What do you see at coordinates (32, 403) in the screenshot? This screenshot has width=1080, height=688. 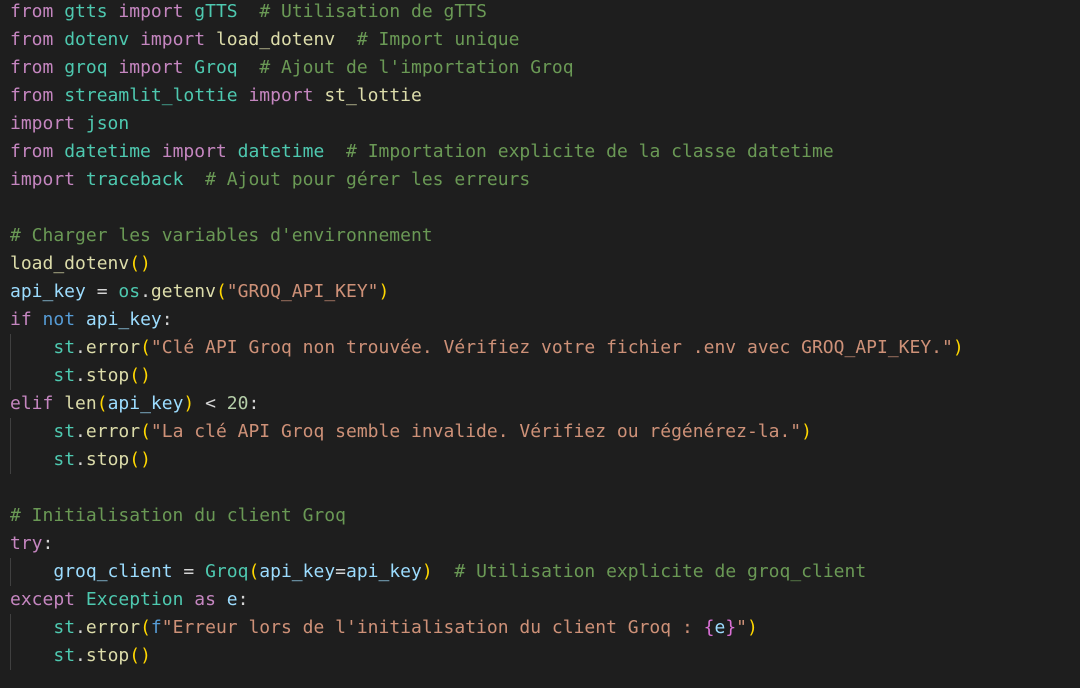 I see `code-token: elif` at bounding box center [32, 403].